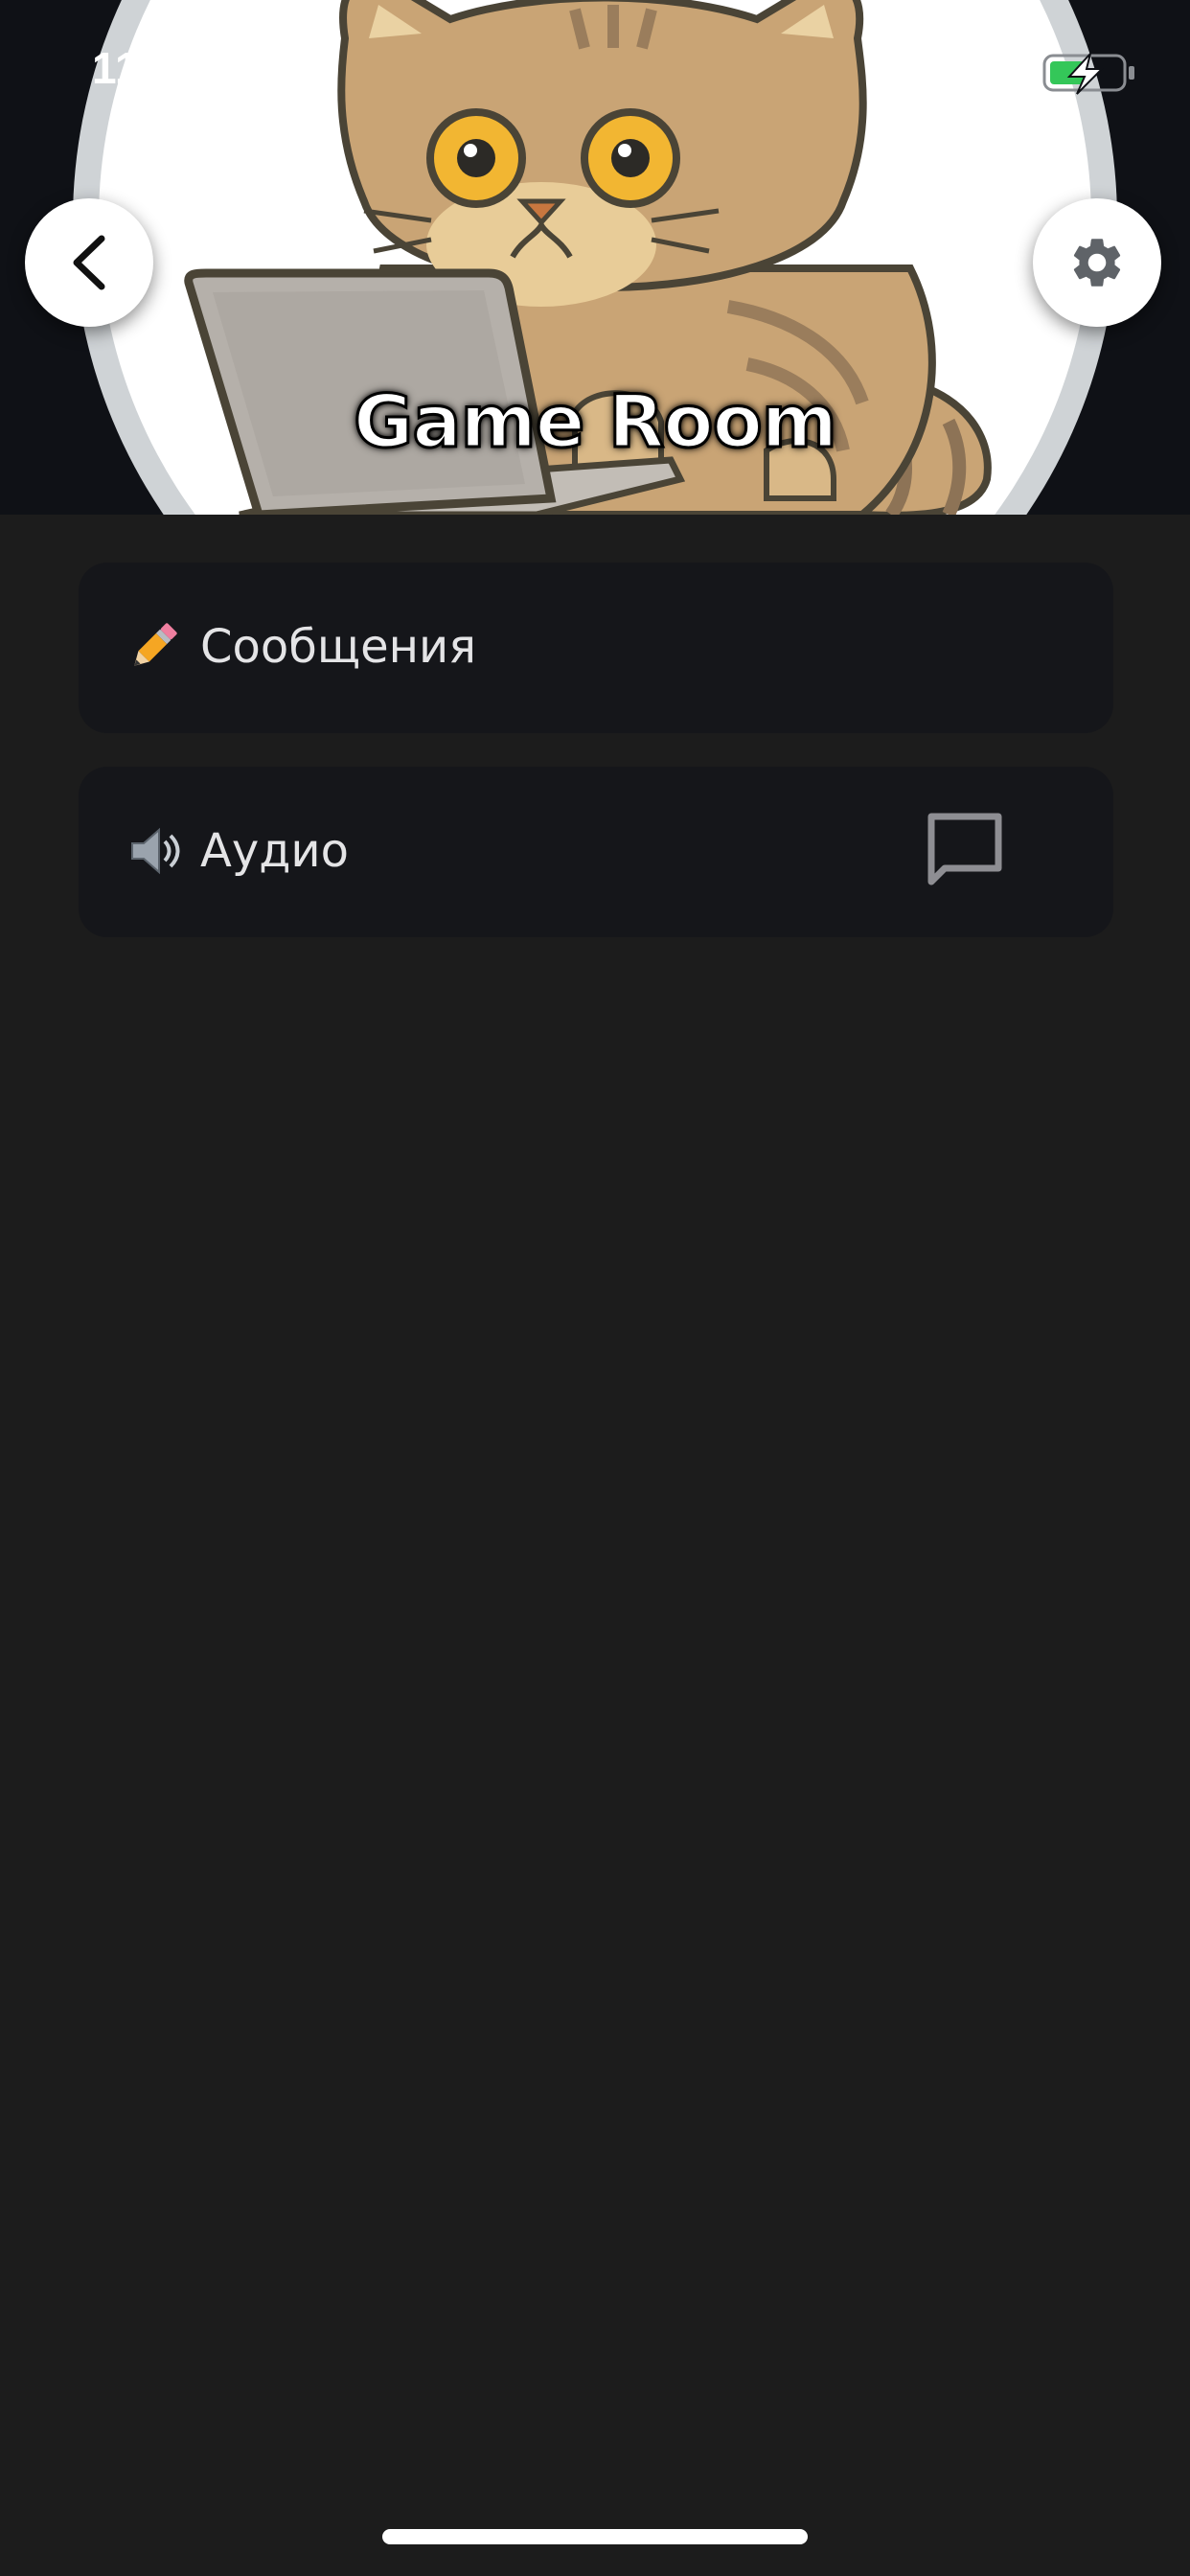 The height and width of the screenshot is (2576, 1190). I want to click on channel-audio: Аудио, so click(596, 852).